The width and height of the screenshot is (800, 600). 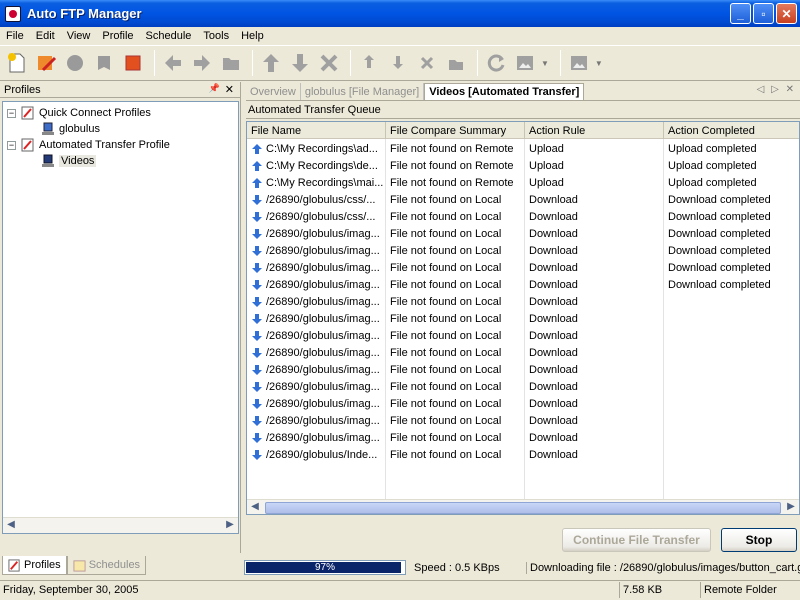 I want to click on refresh-icon, so click(x=496, y=63).